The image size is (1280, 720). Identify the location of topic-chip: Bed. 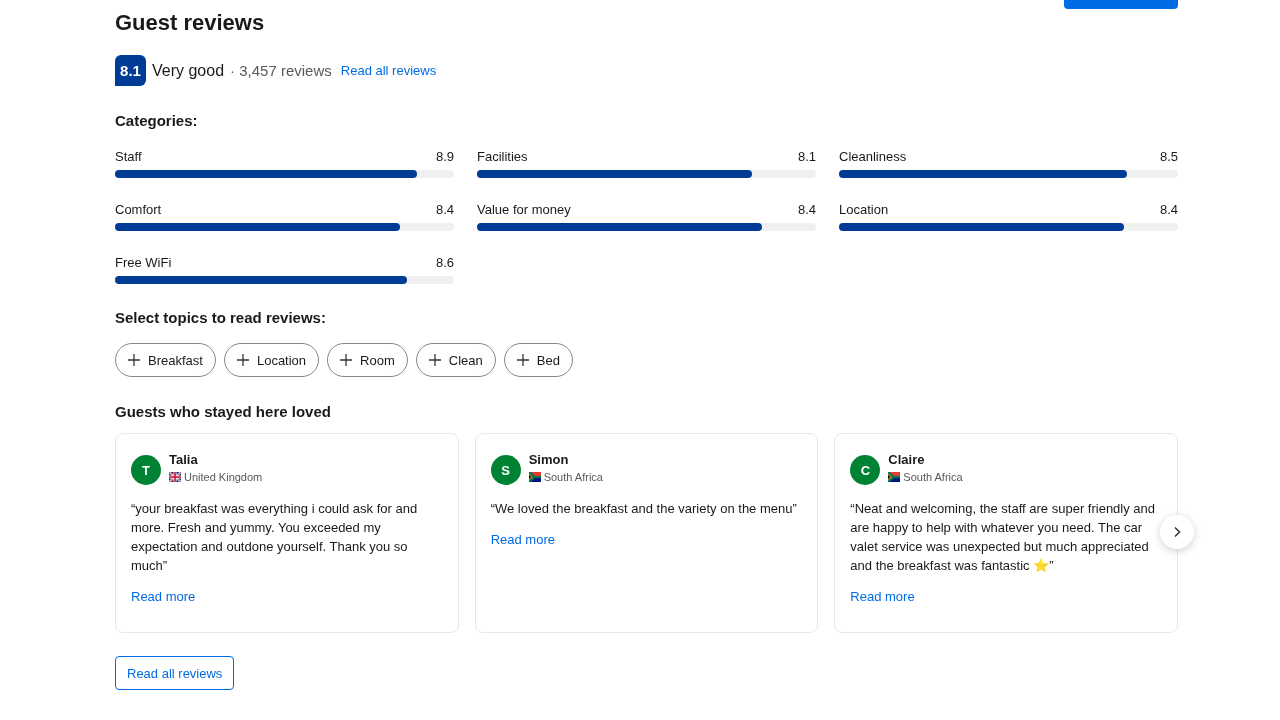
(538, 360).